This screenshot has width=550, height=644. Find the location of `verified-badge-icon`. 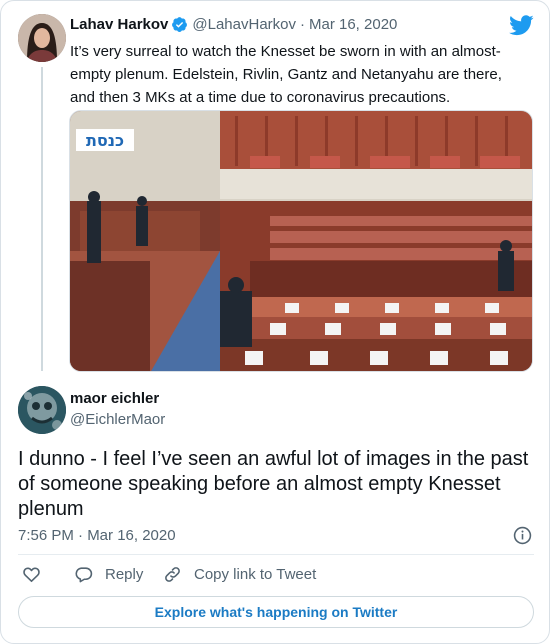

verified-badge-icon is located at coordinates (180, 24).